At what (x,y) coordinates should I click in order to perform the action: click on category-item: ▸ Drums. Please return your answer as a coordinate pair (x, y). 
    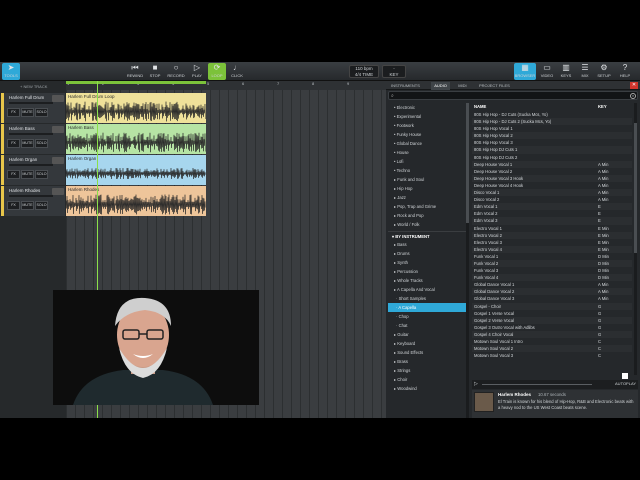
    Looking at the image, I should click on (428, 253).